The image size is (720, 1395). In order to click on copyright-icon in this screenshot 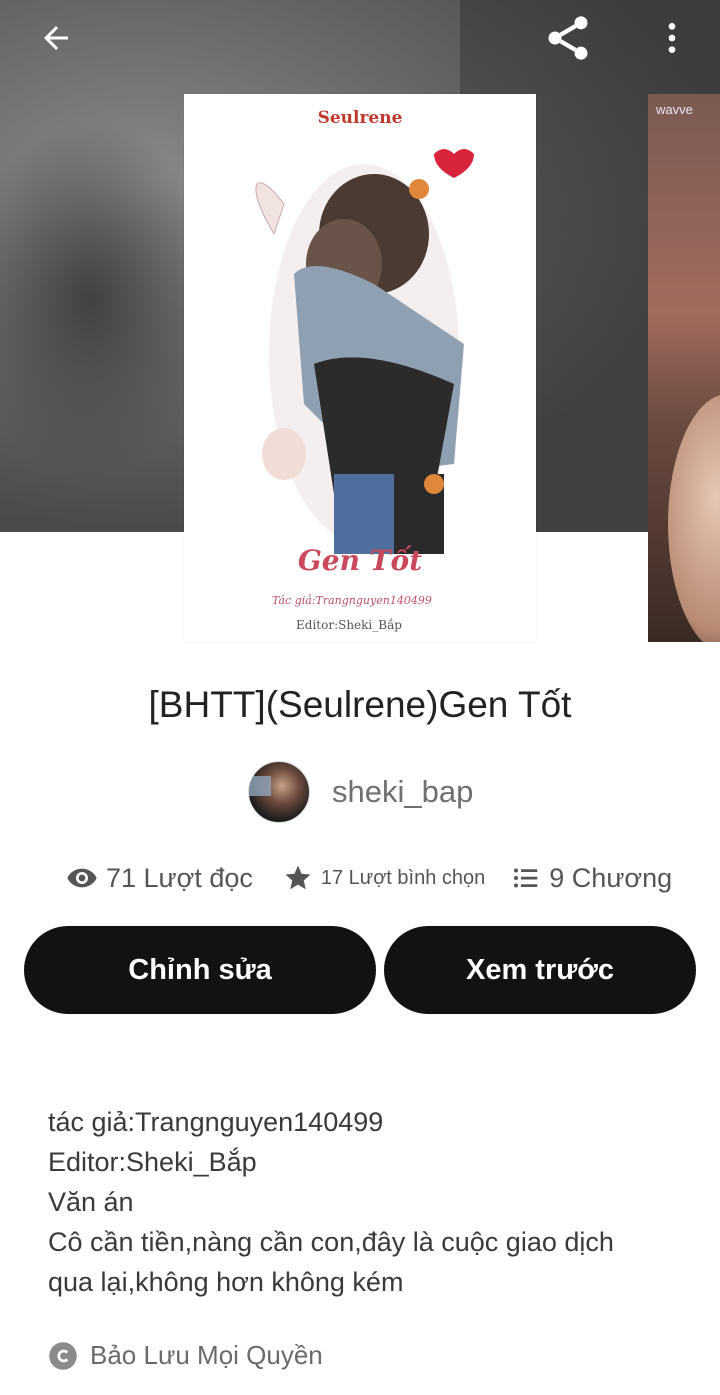, I will do `click(63, 1355)`.